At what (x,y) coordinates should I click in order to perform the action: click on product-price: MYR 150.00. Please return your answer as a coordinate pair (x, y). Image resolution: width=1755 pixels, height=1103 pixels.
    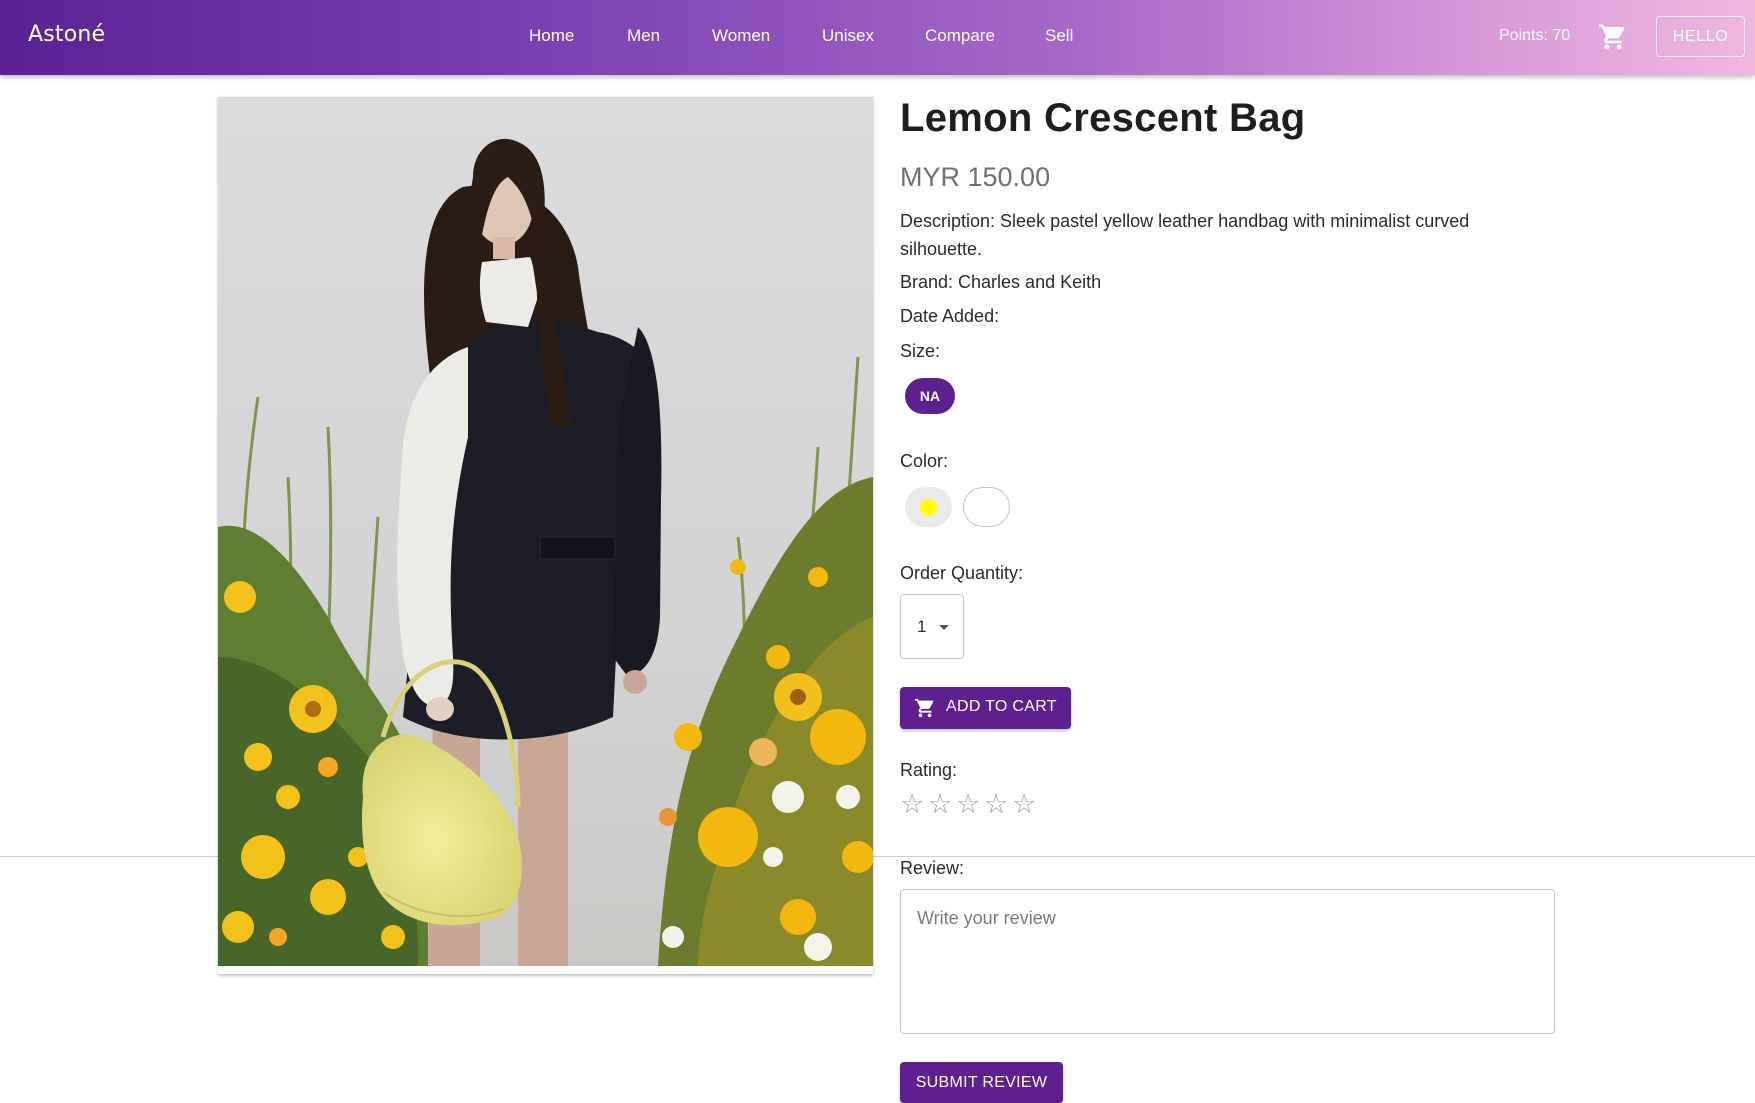
    Looking at the image, I should click on (975, 177).